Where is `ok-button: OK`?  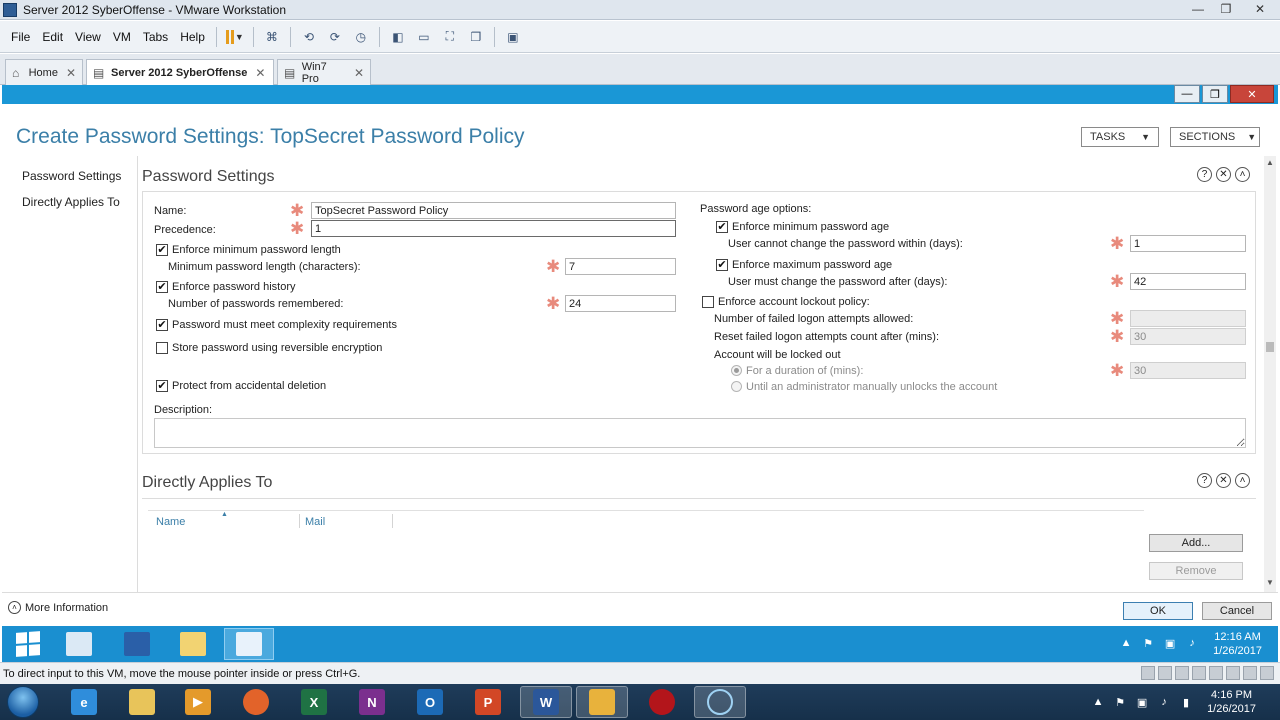 ok-button: OK is located at coordinates (1158, 611).